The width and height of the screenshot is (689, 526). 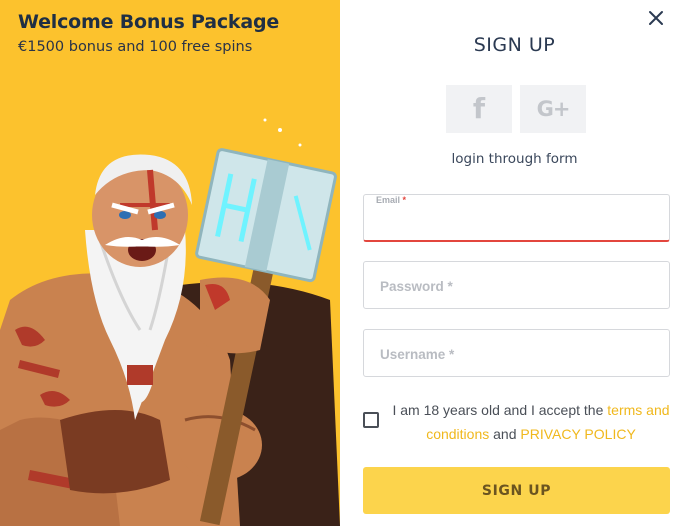 What do you see at coordinates (417, 354) in the screenshot?
I see `username-placeholder: Username *` at bounding box center [417, 354].